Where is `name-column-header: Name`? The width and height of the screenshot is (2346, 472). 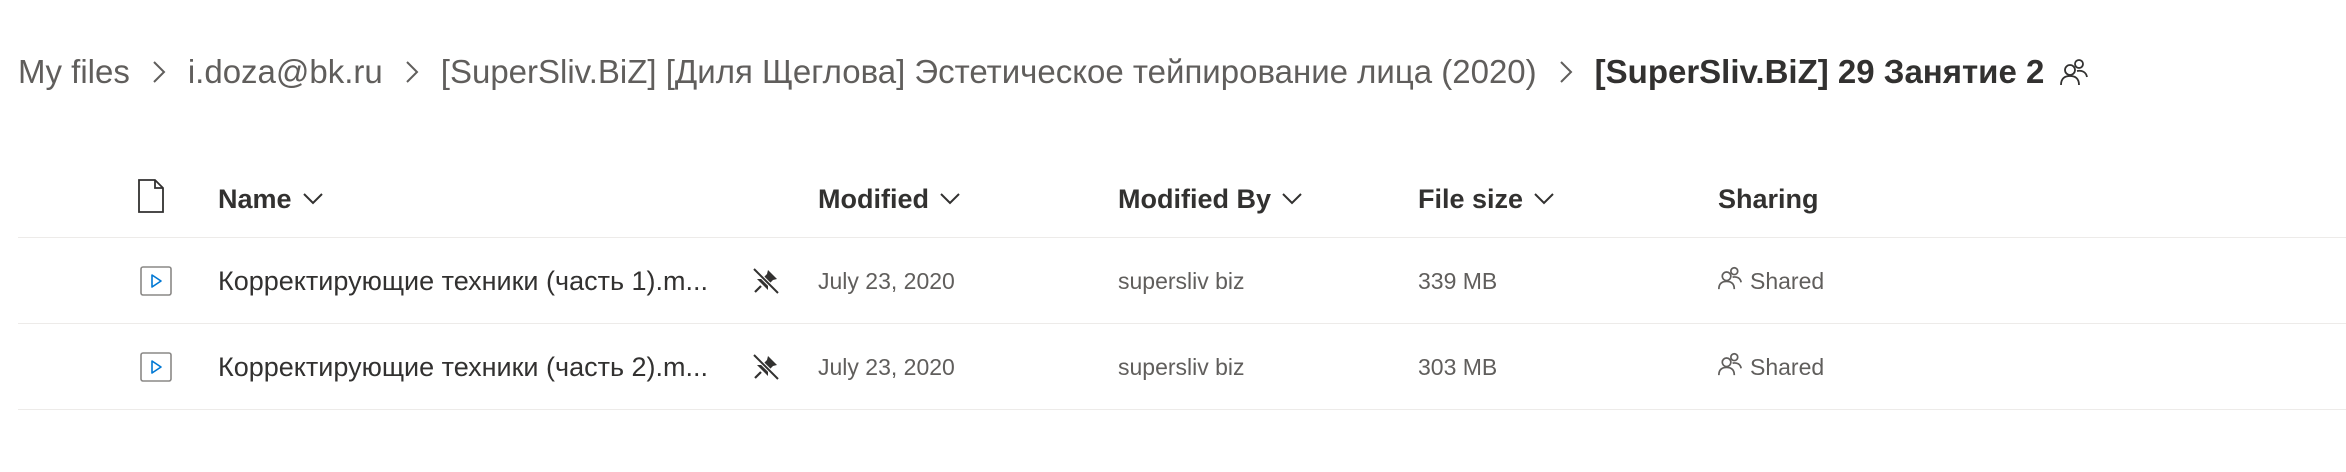
name-column-header: Name is located at coordinates (271, 199).